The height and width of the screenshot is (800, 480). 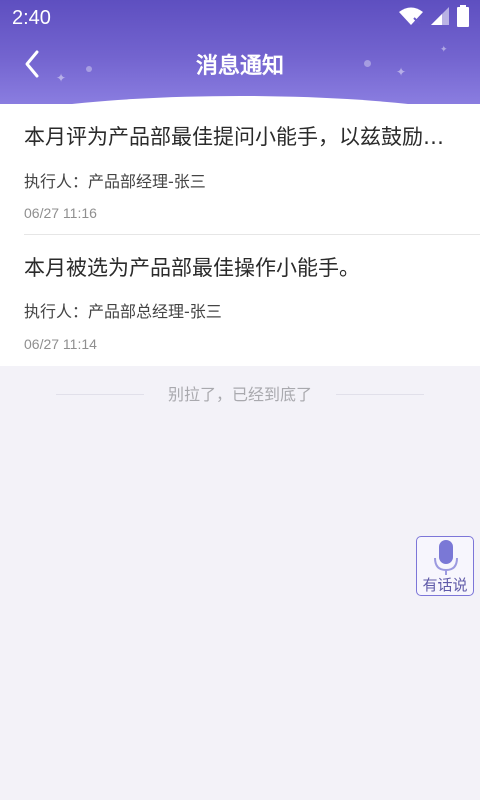 I want to click on wifi-icon, so click(x=411, y=18).